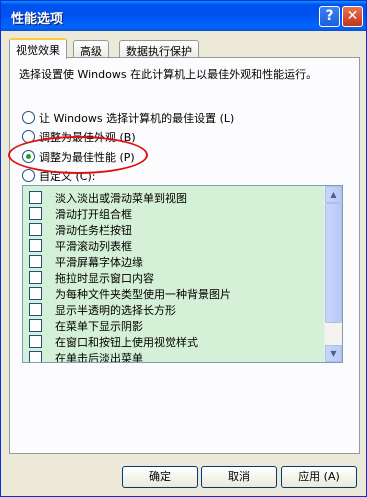  Describe the element at coordinates (99, 326) in the screenshot. I see `list-item-label: 在菜单下显示阴影` at that location.